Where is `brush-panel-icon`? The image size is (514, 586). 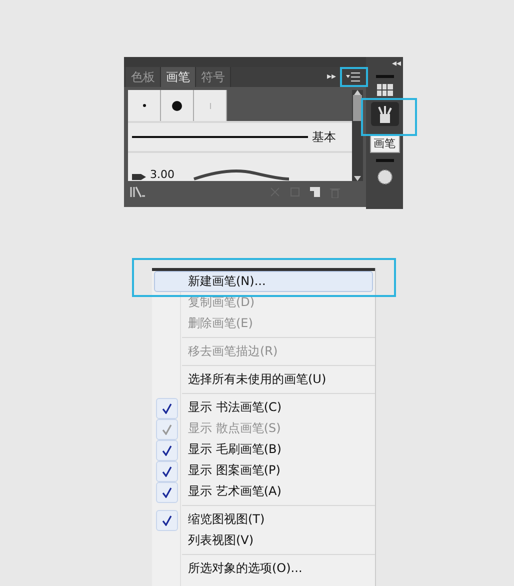 brush-panel-icon is located at coordinates (384, 114).